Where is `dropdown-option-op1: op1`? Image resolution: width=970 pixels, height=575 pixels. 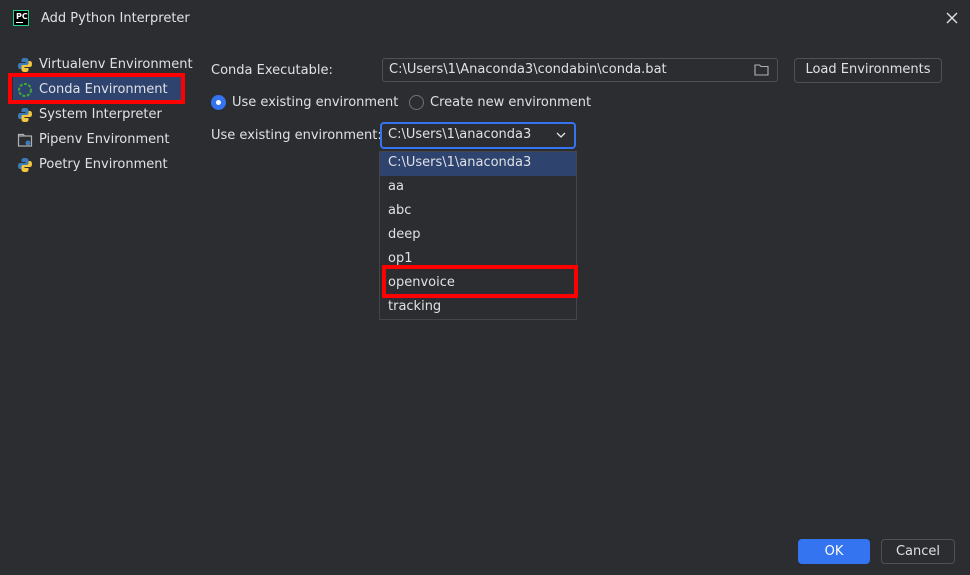
dropdown-option-op1: op1 is located at coordinates (478, 260).